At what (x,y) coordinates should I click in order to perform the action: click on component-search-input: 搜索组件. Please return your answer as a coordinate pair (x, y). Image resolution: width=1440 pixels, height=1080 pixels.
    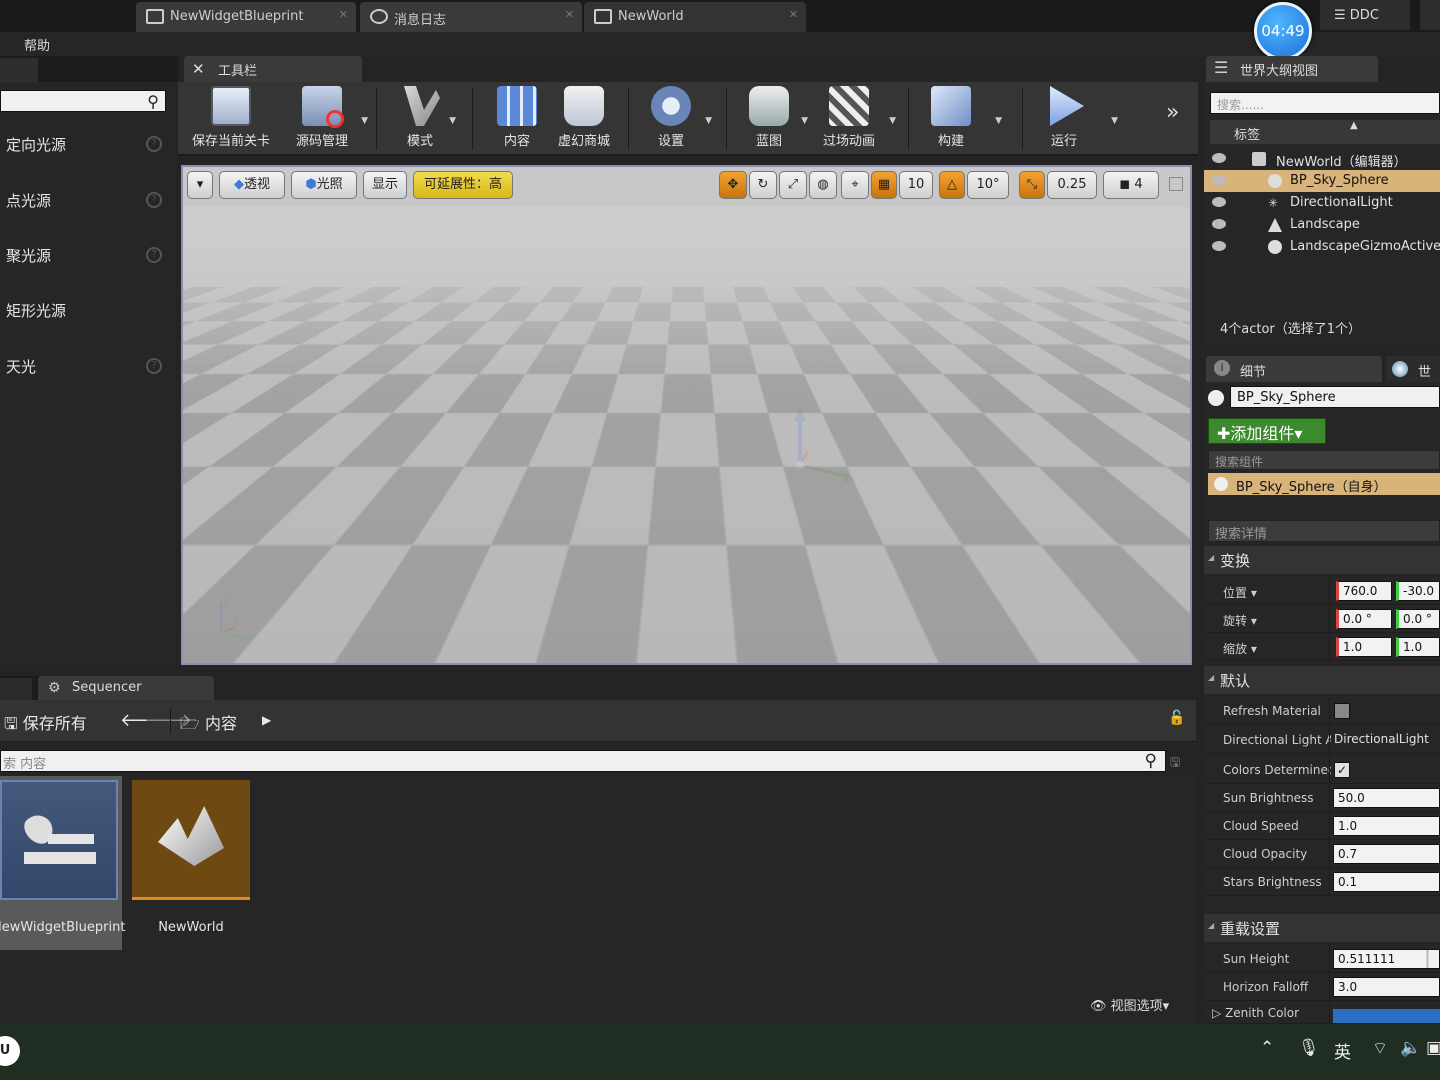
    Looking at the image, I should click on (1324, 460).